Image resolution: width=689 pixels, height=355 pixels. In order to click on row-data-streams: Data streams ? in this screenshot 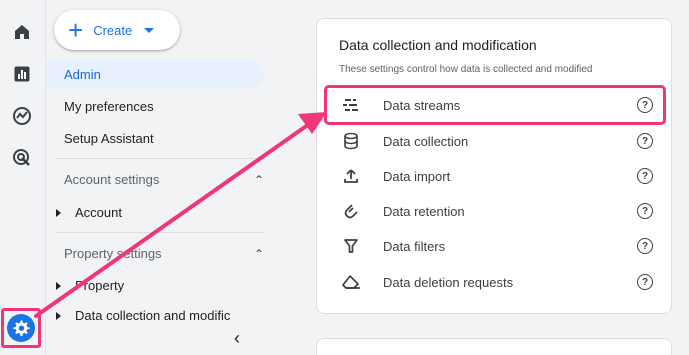, I will do `click(495, 105)`.